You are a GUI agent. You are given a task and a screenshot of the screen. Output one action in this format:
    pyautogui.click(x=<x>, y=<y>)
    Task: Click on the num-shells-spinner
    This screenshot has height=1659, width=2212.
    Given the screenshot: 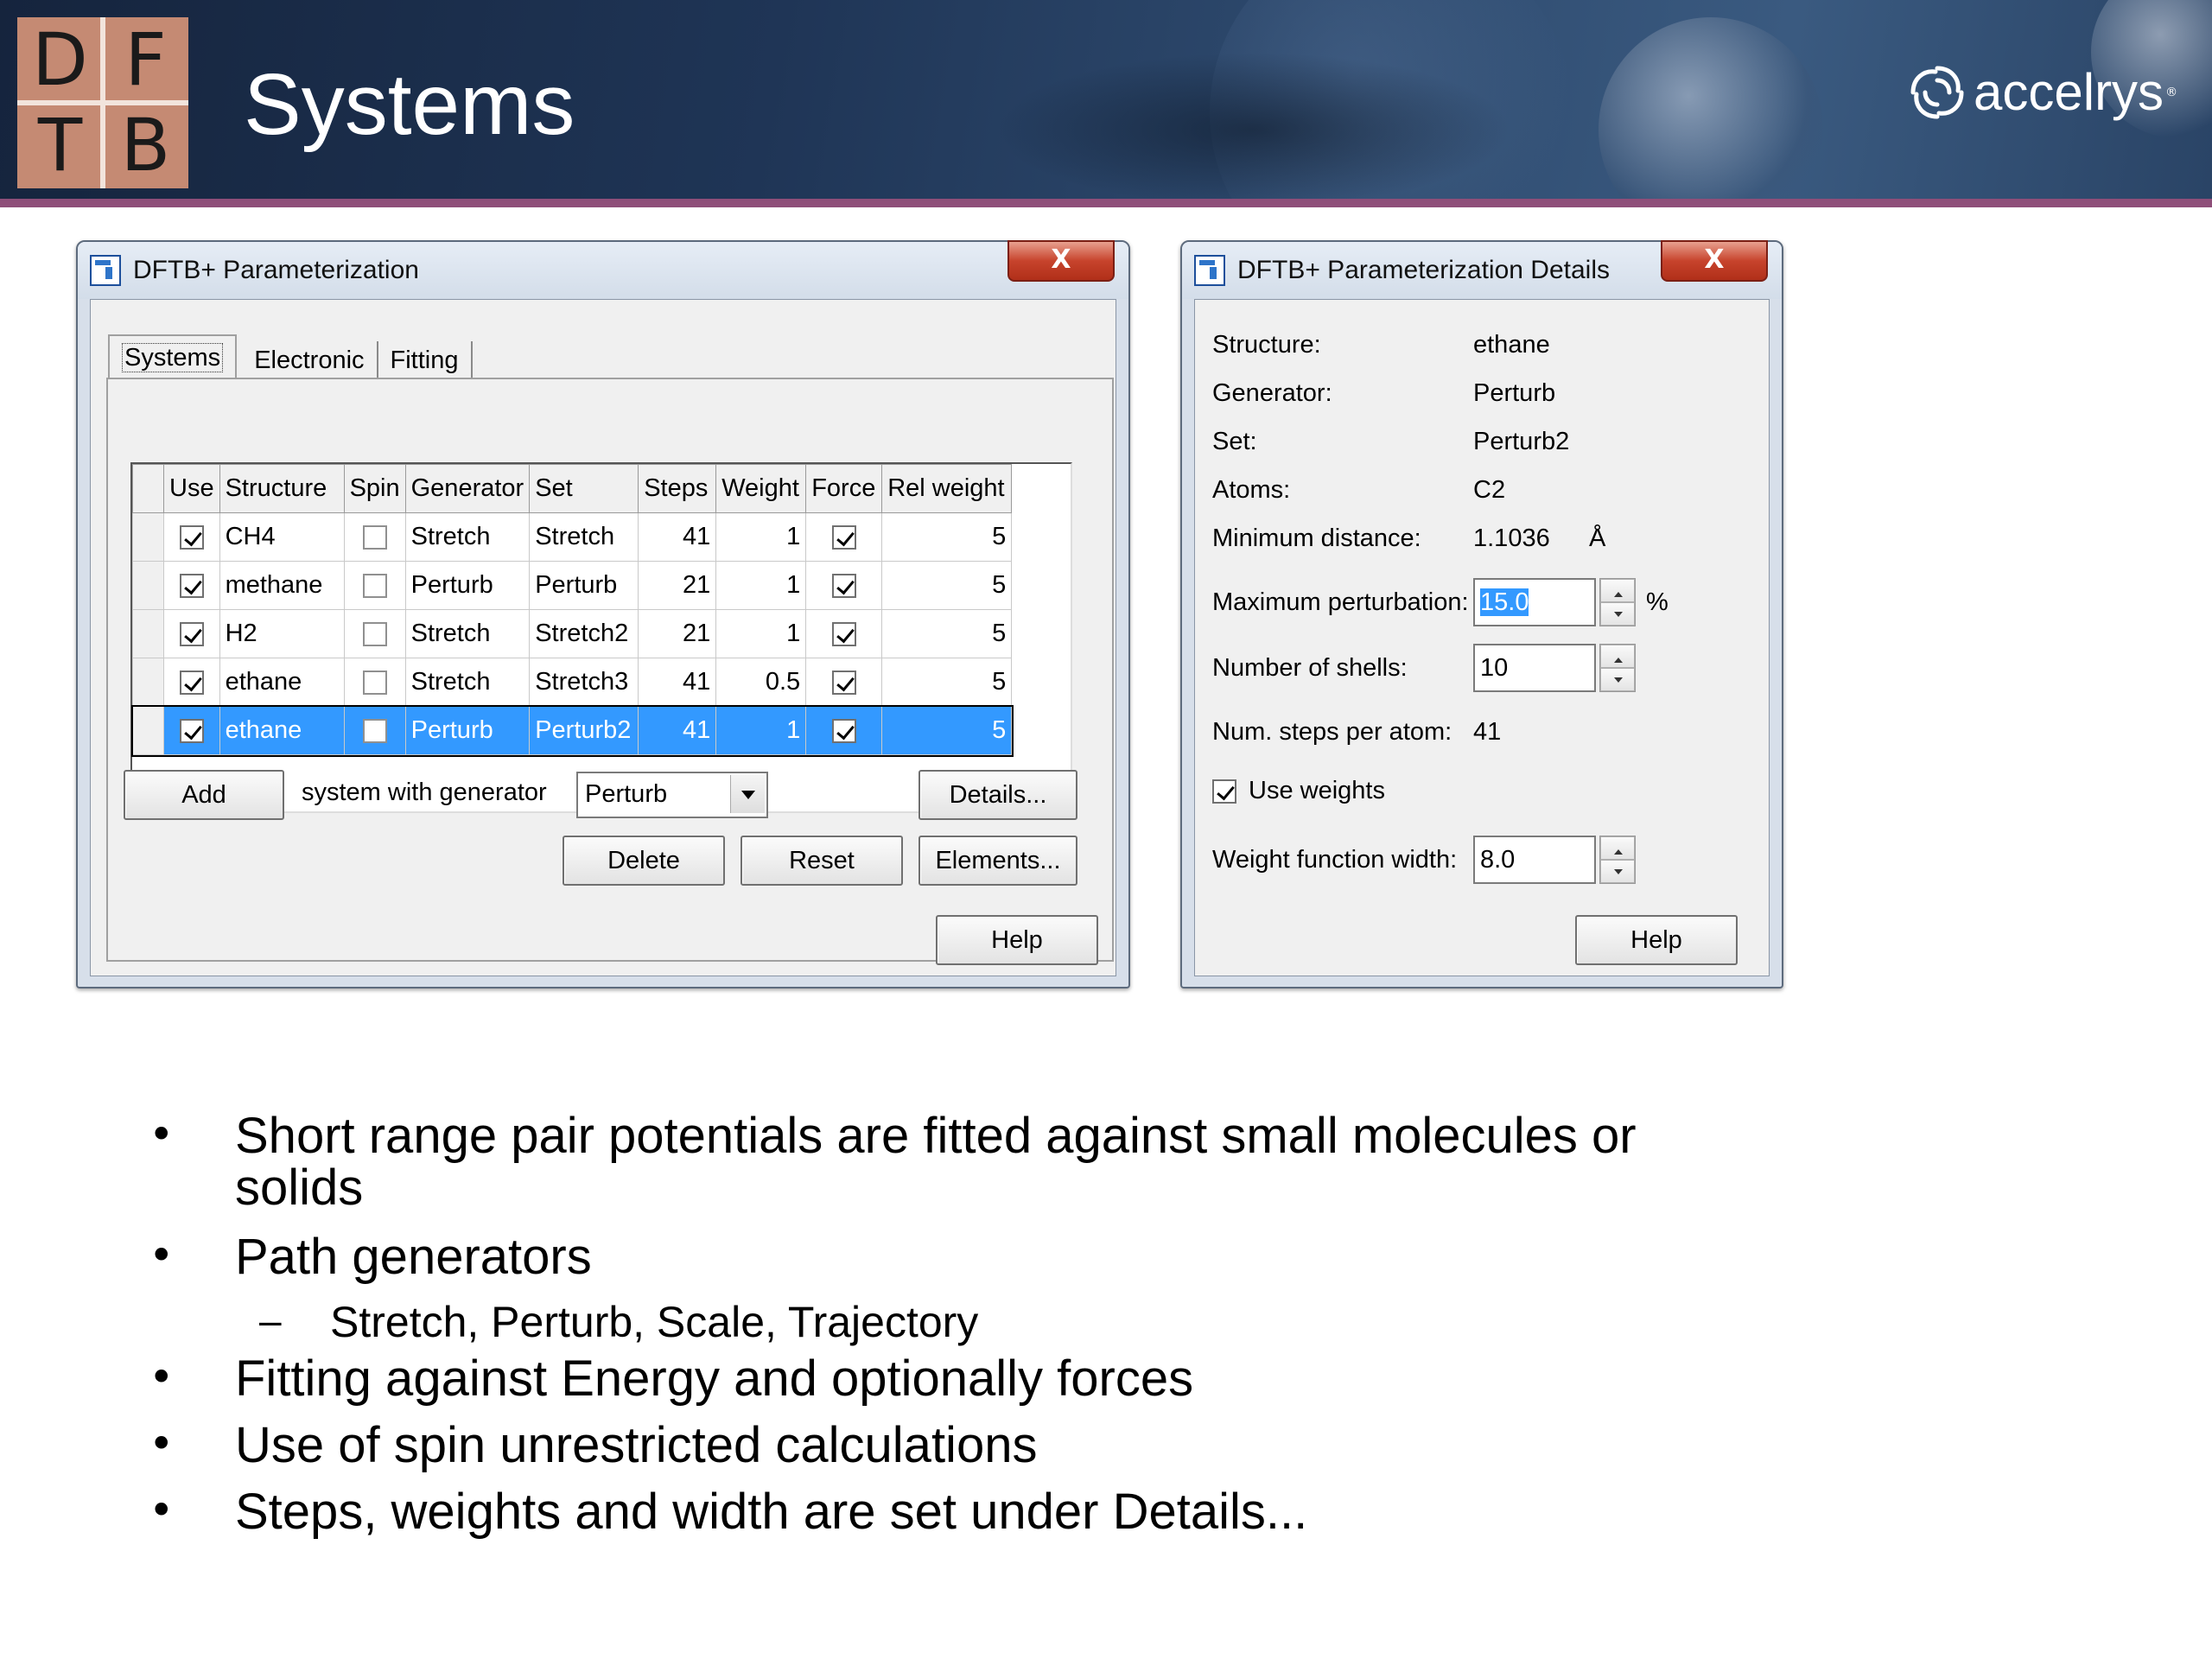 What is the action you would take?
    pyautogui.click(x=1617, y=668)
    